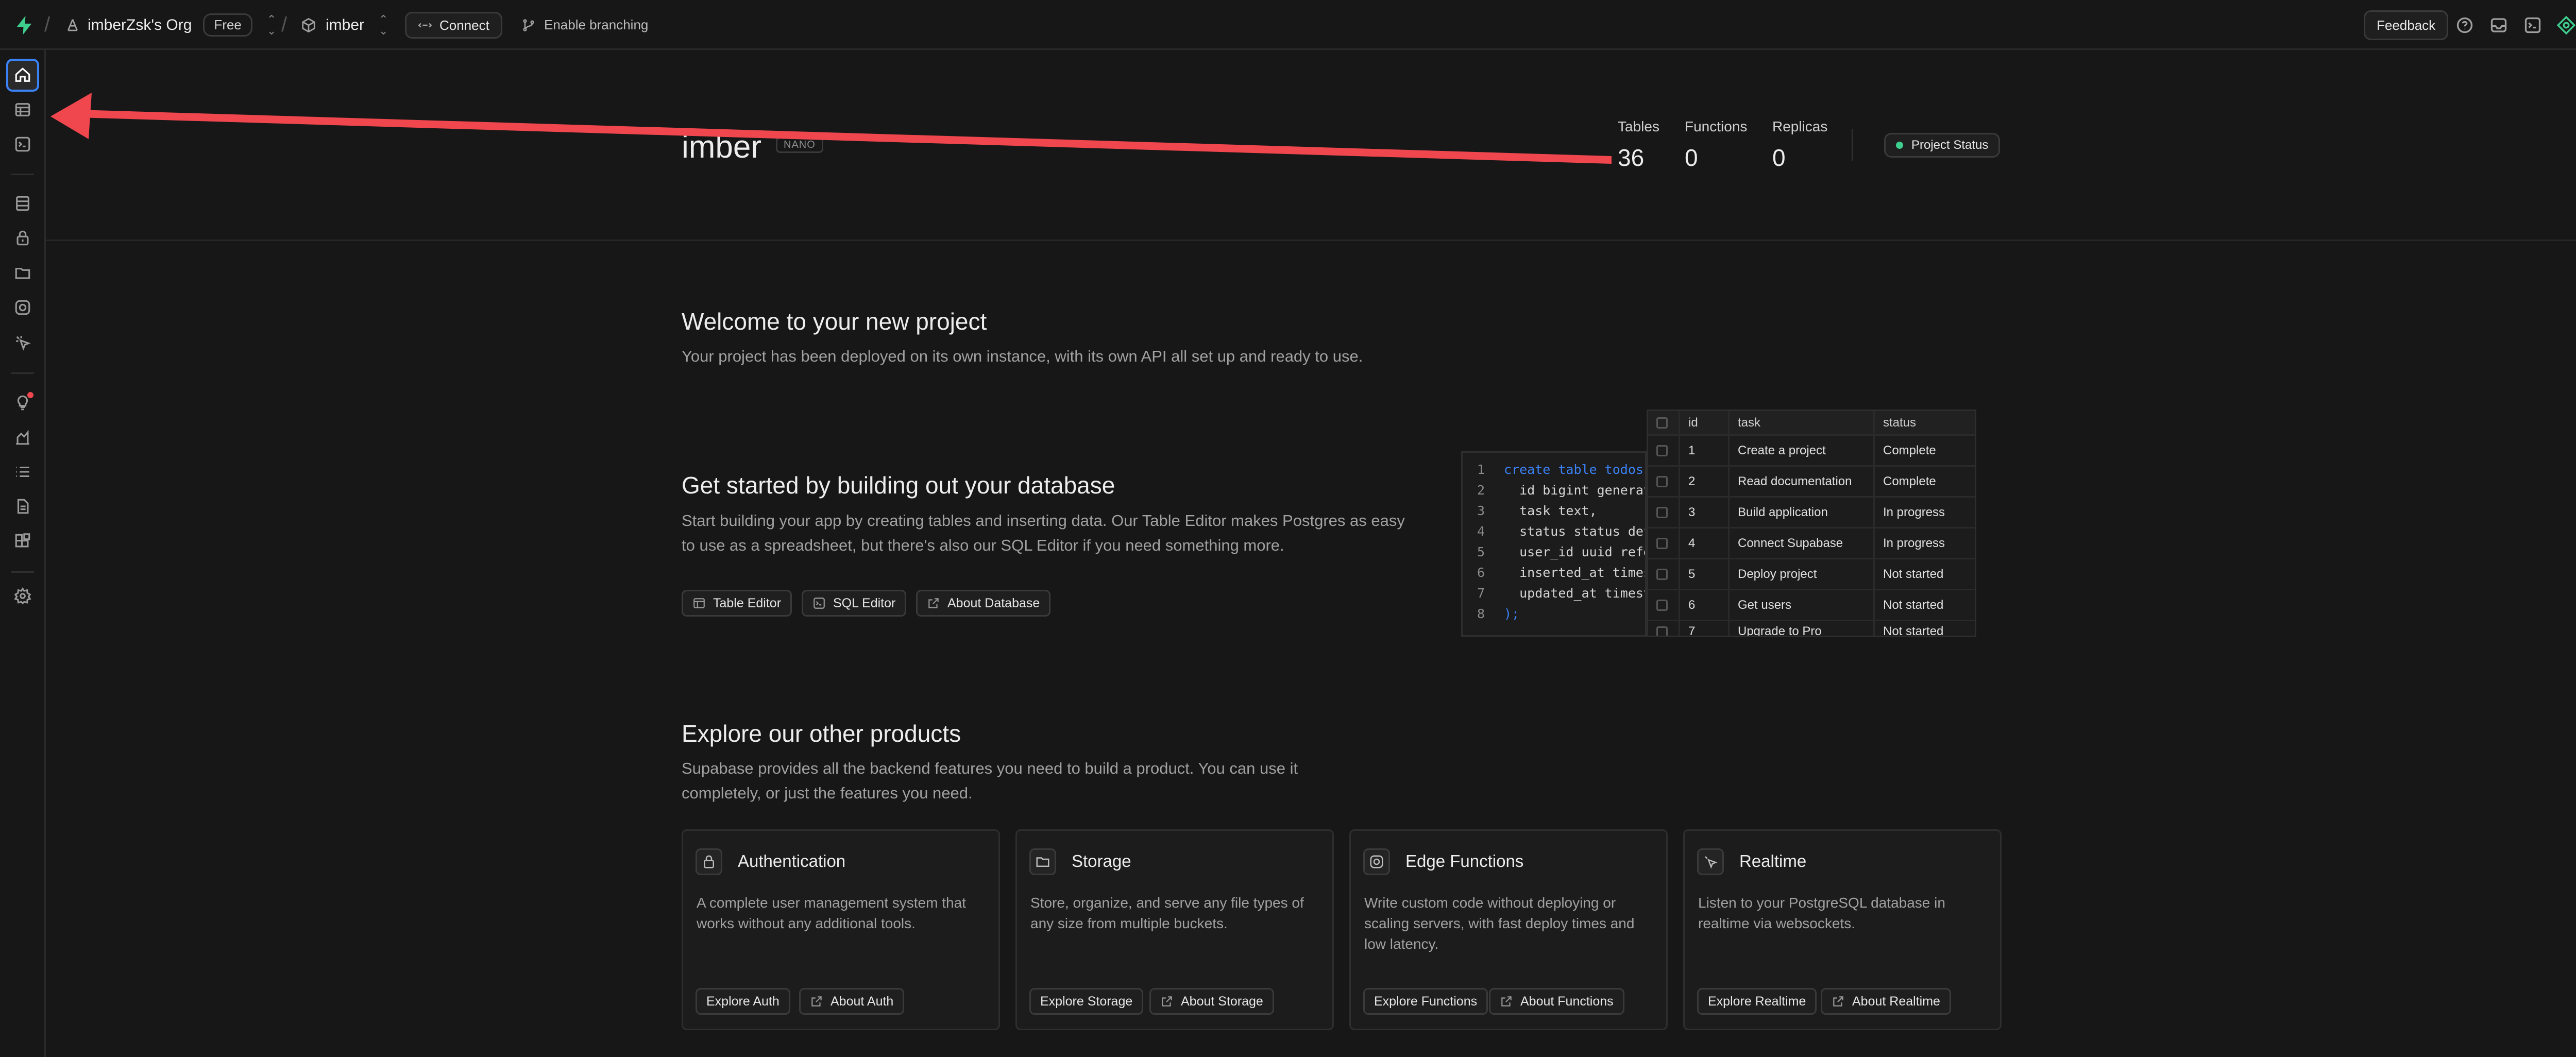 The height and width of the screenshot is (1057, 2576). What do you see at coordinates (984, 603) in the screenshot?
I see `about-database-button: About Database` at bounding box center [984, 603].